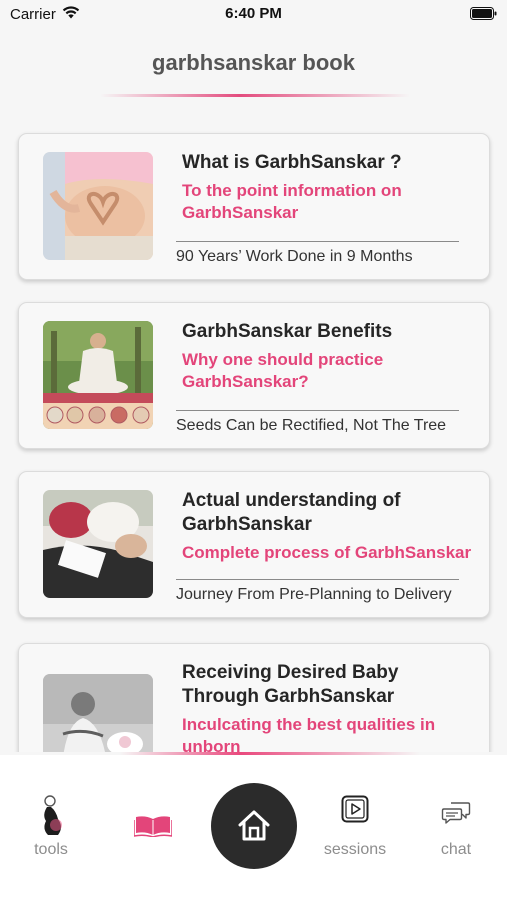  I want to click on card-title: What is GarbhSanskar ?, so click(292, 162).